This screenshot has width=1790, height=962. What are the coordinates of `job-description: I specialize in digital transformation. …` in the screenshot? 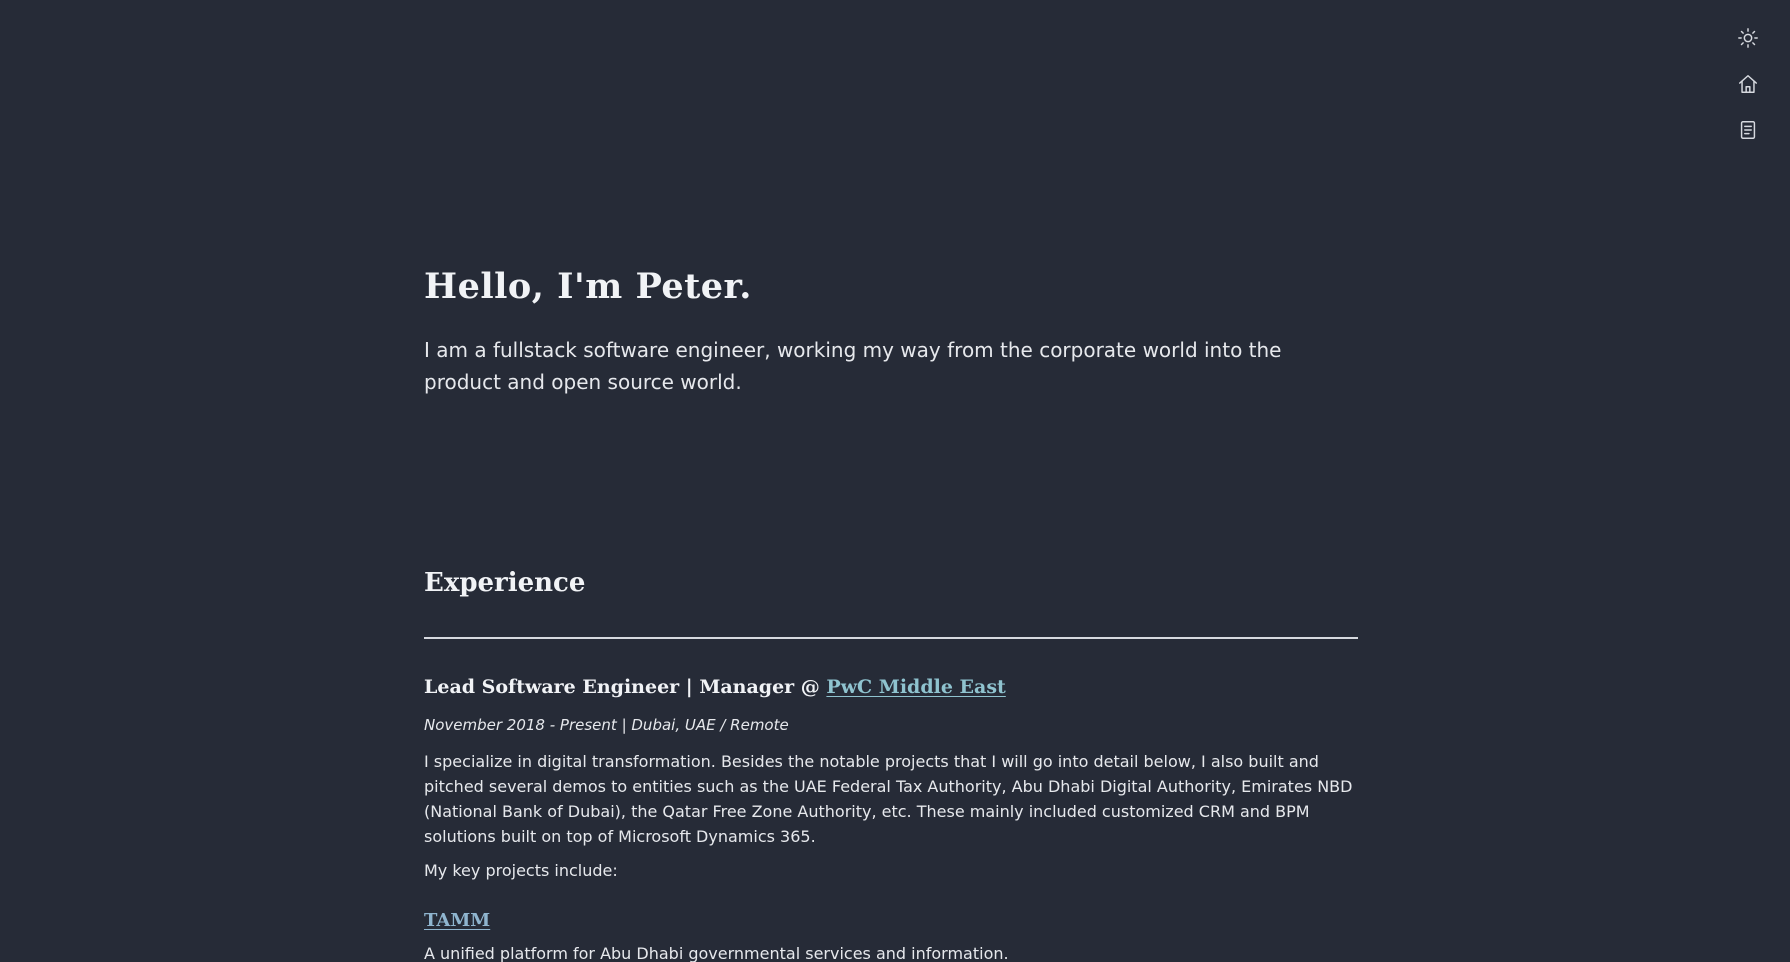 It's located at (888, 799).